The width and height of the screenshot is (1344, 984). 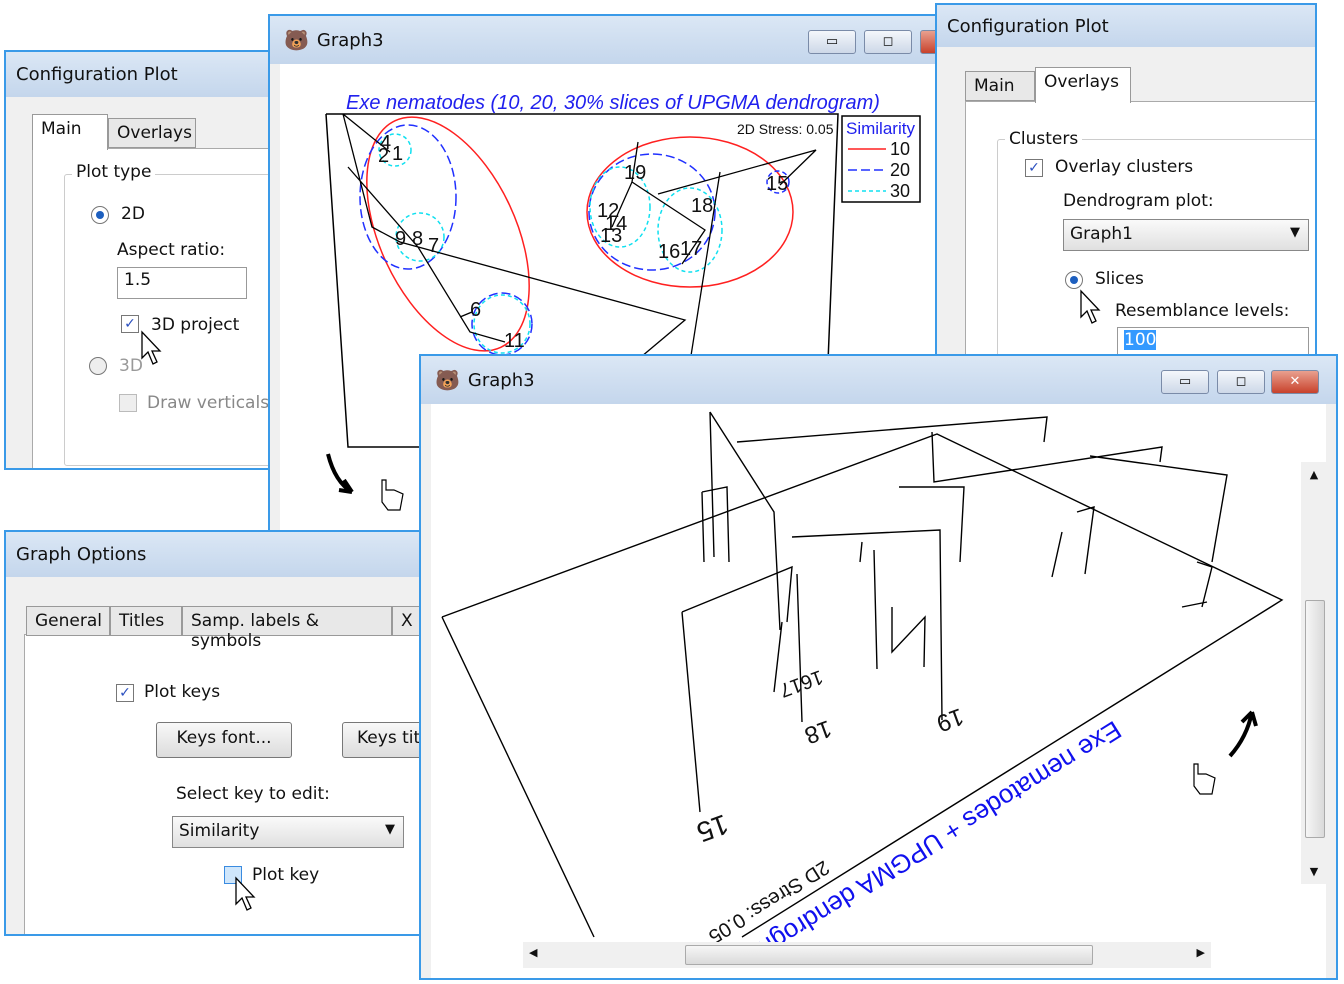 I want to click on point-label: 9, so click(x=400, y=239).